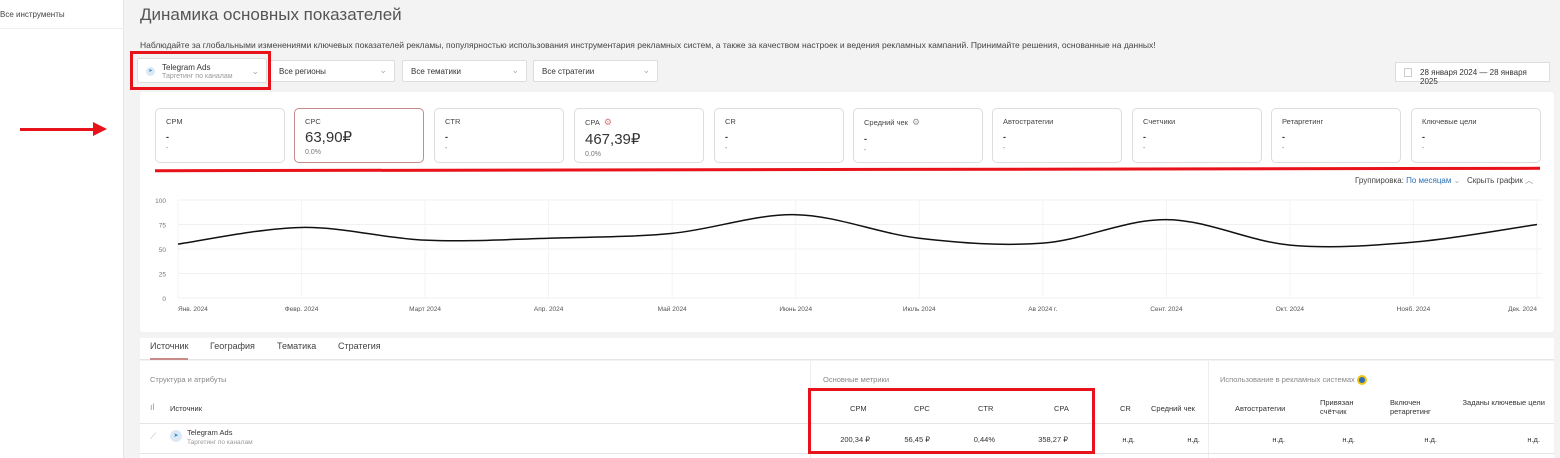 The width and height of the screenshot is (1560, 458). I want to click on x-tick-label: Янв. 2024, so click(193, 309).